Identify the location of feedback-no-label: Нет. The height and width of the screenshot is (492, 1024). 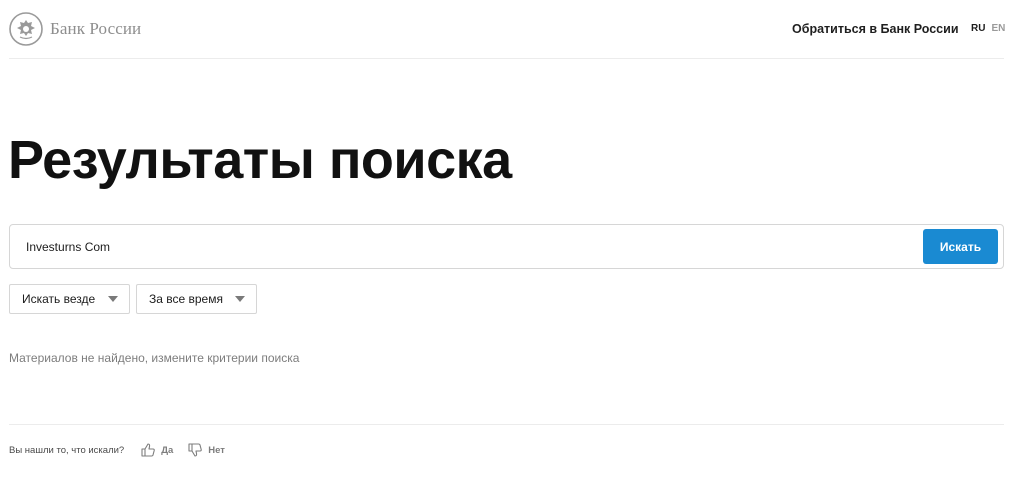
(216, 450).